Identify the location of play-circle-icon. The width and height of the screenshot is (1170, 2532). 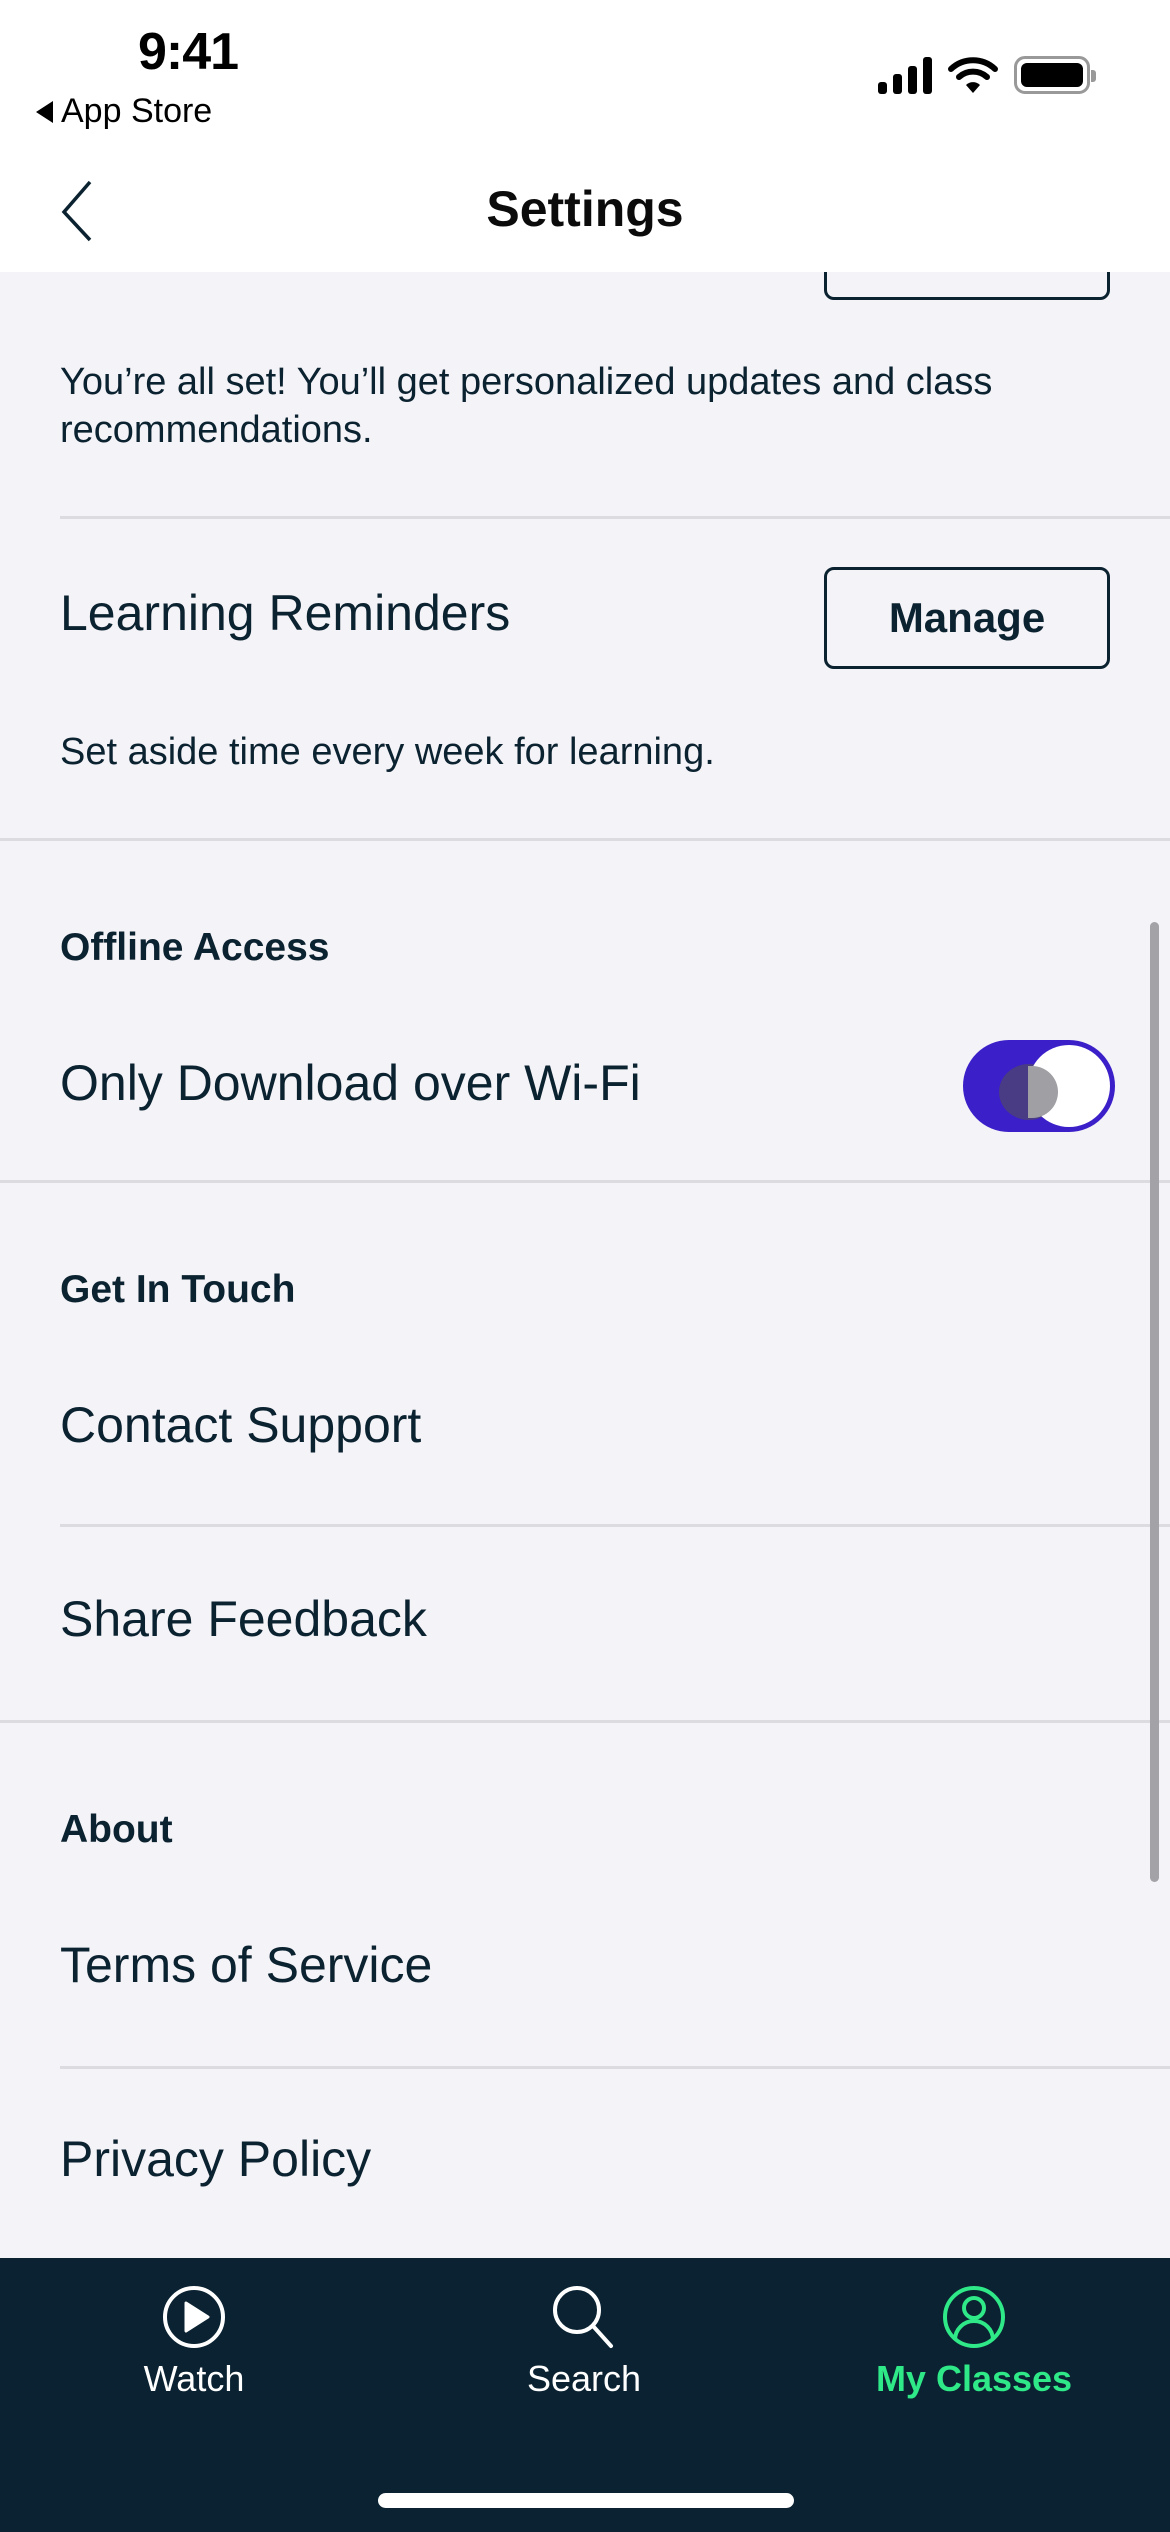
(194, 2317).